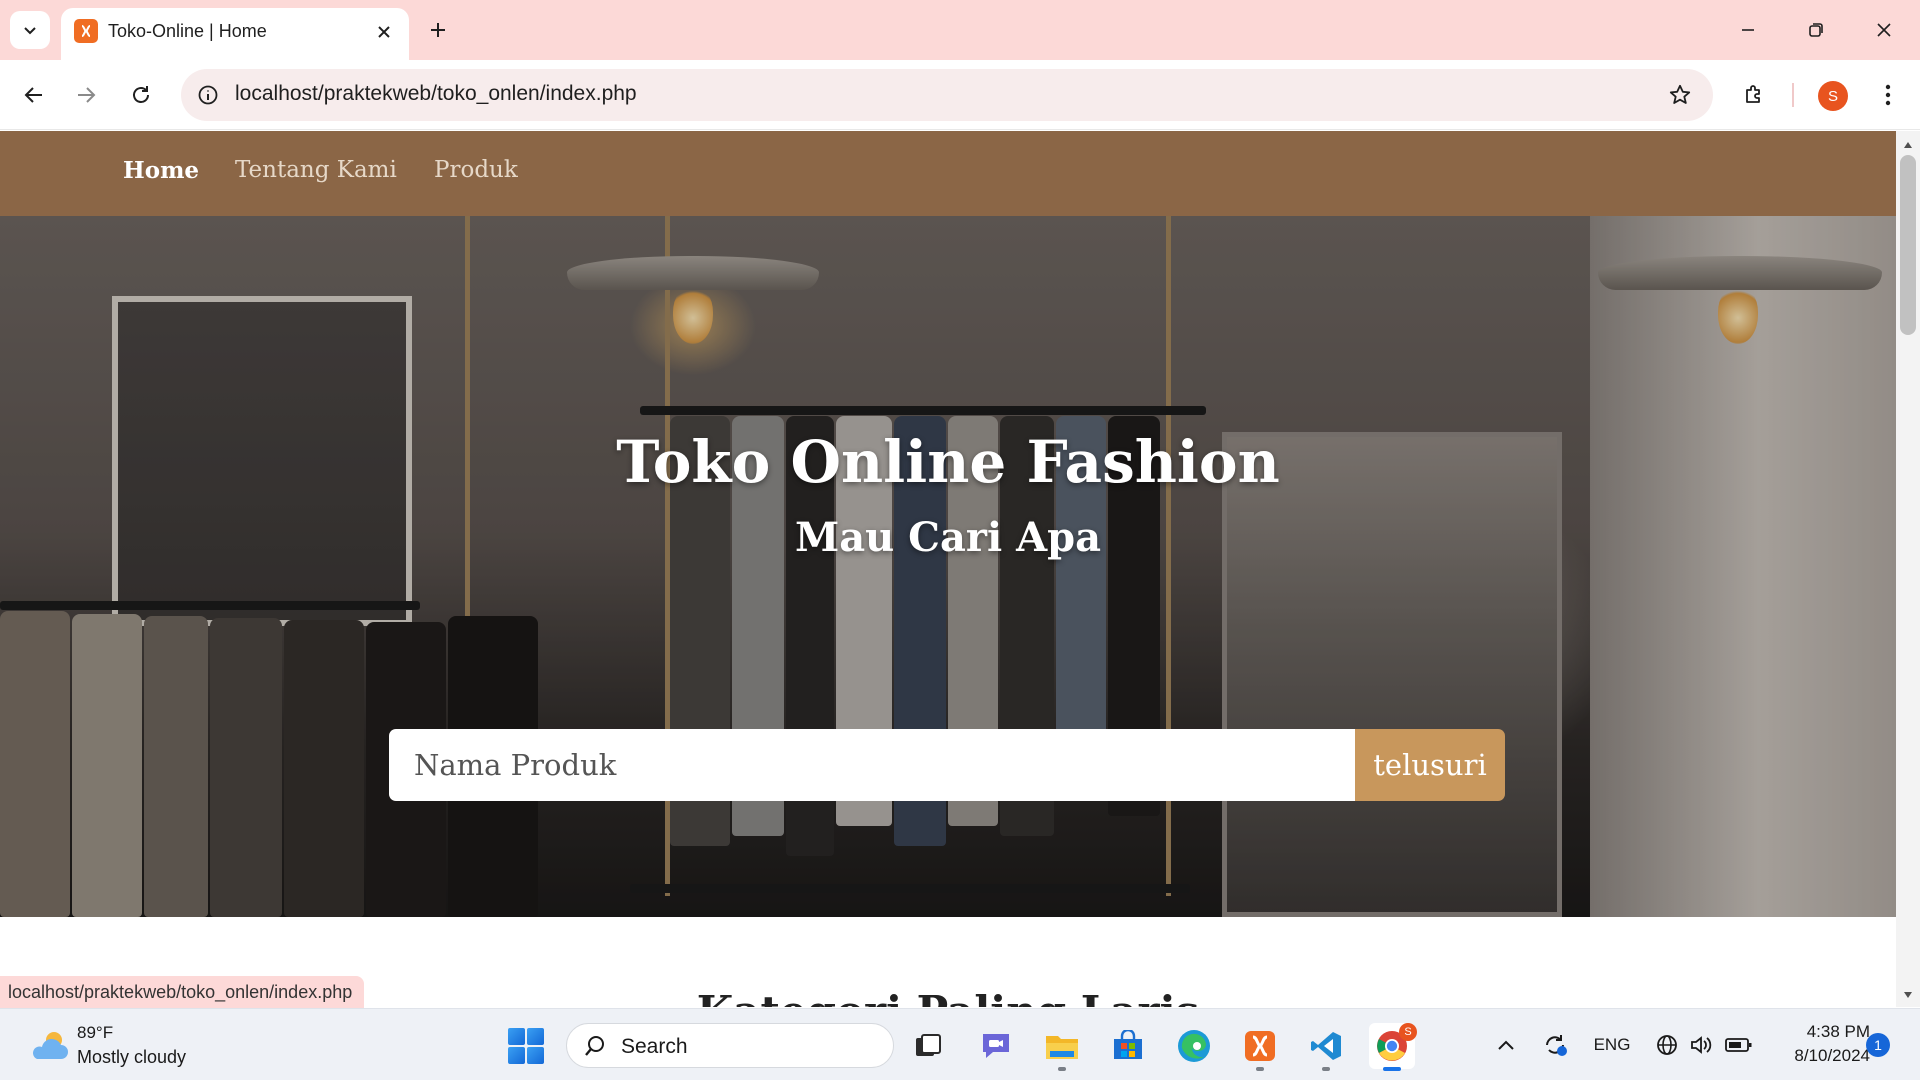  What do you see at coordinates (161, 170) in the screenshot?
I see `nav-link-home: Home` at bounding box center [161, 170].